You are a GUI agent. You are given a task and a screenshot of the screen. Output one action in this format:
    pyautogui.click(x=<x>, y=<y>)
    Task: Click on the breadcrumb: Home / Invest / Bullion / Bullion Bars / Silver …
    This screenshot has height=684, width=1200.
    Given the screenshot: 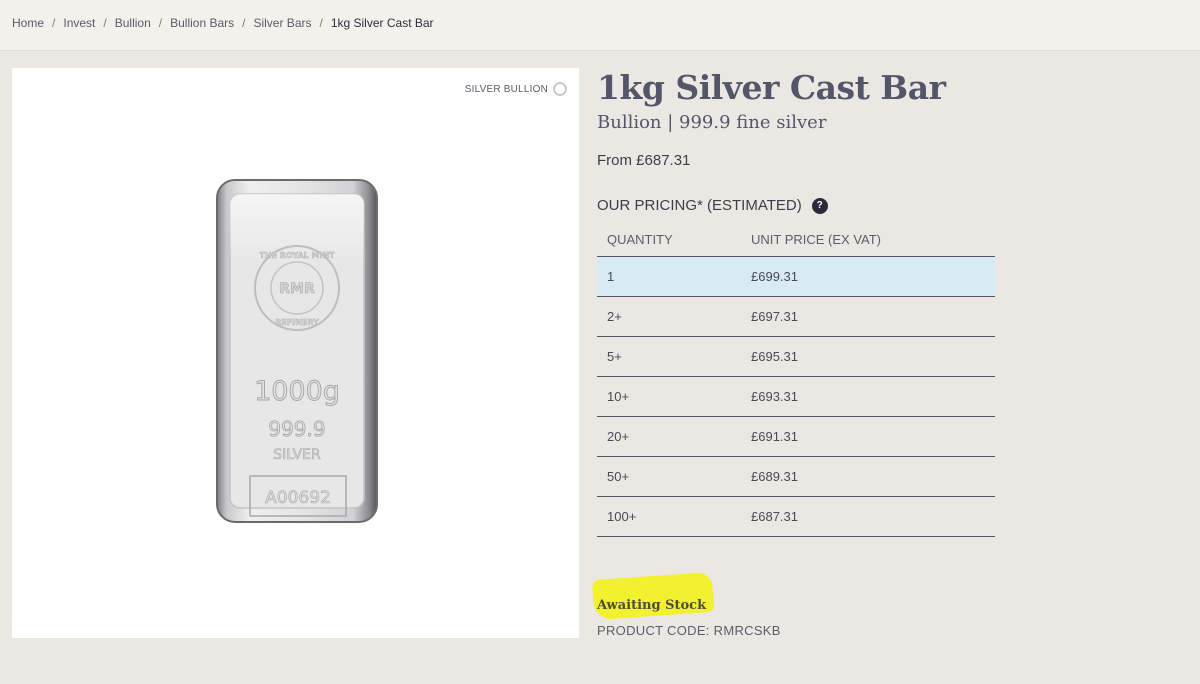 What is the action you would take?
    pyautogui.click(x=223, y=23)
    